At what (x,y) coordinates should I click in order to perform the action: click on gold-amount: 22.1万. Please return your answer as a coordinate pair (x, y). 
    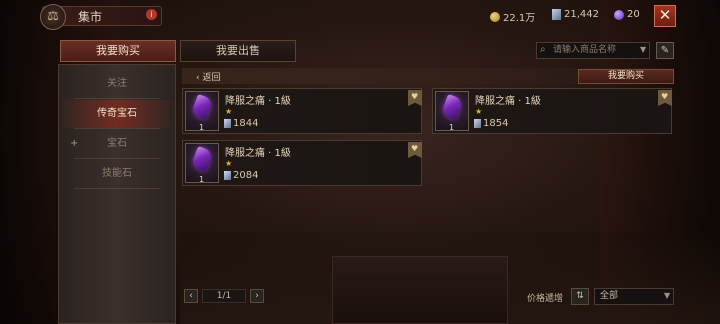
    Looking at the image, I should click on (519, 18).